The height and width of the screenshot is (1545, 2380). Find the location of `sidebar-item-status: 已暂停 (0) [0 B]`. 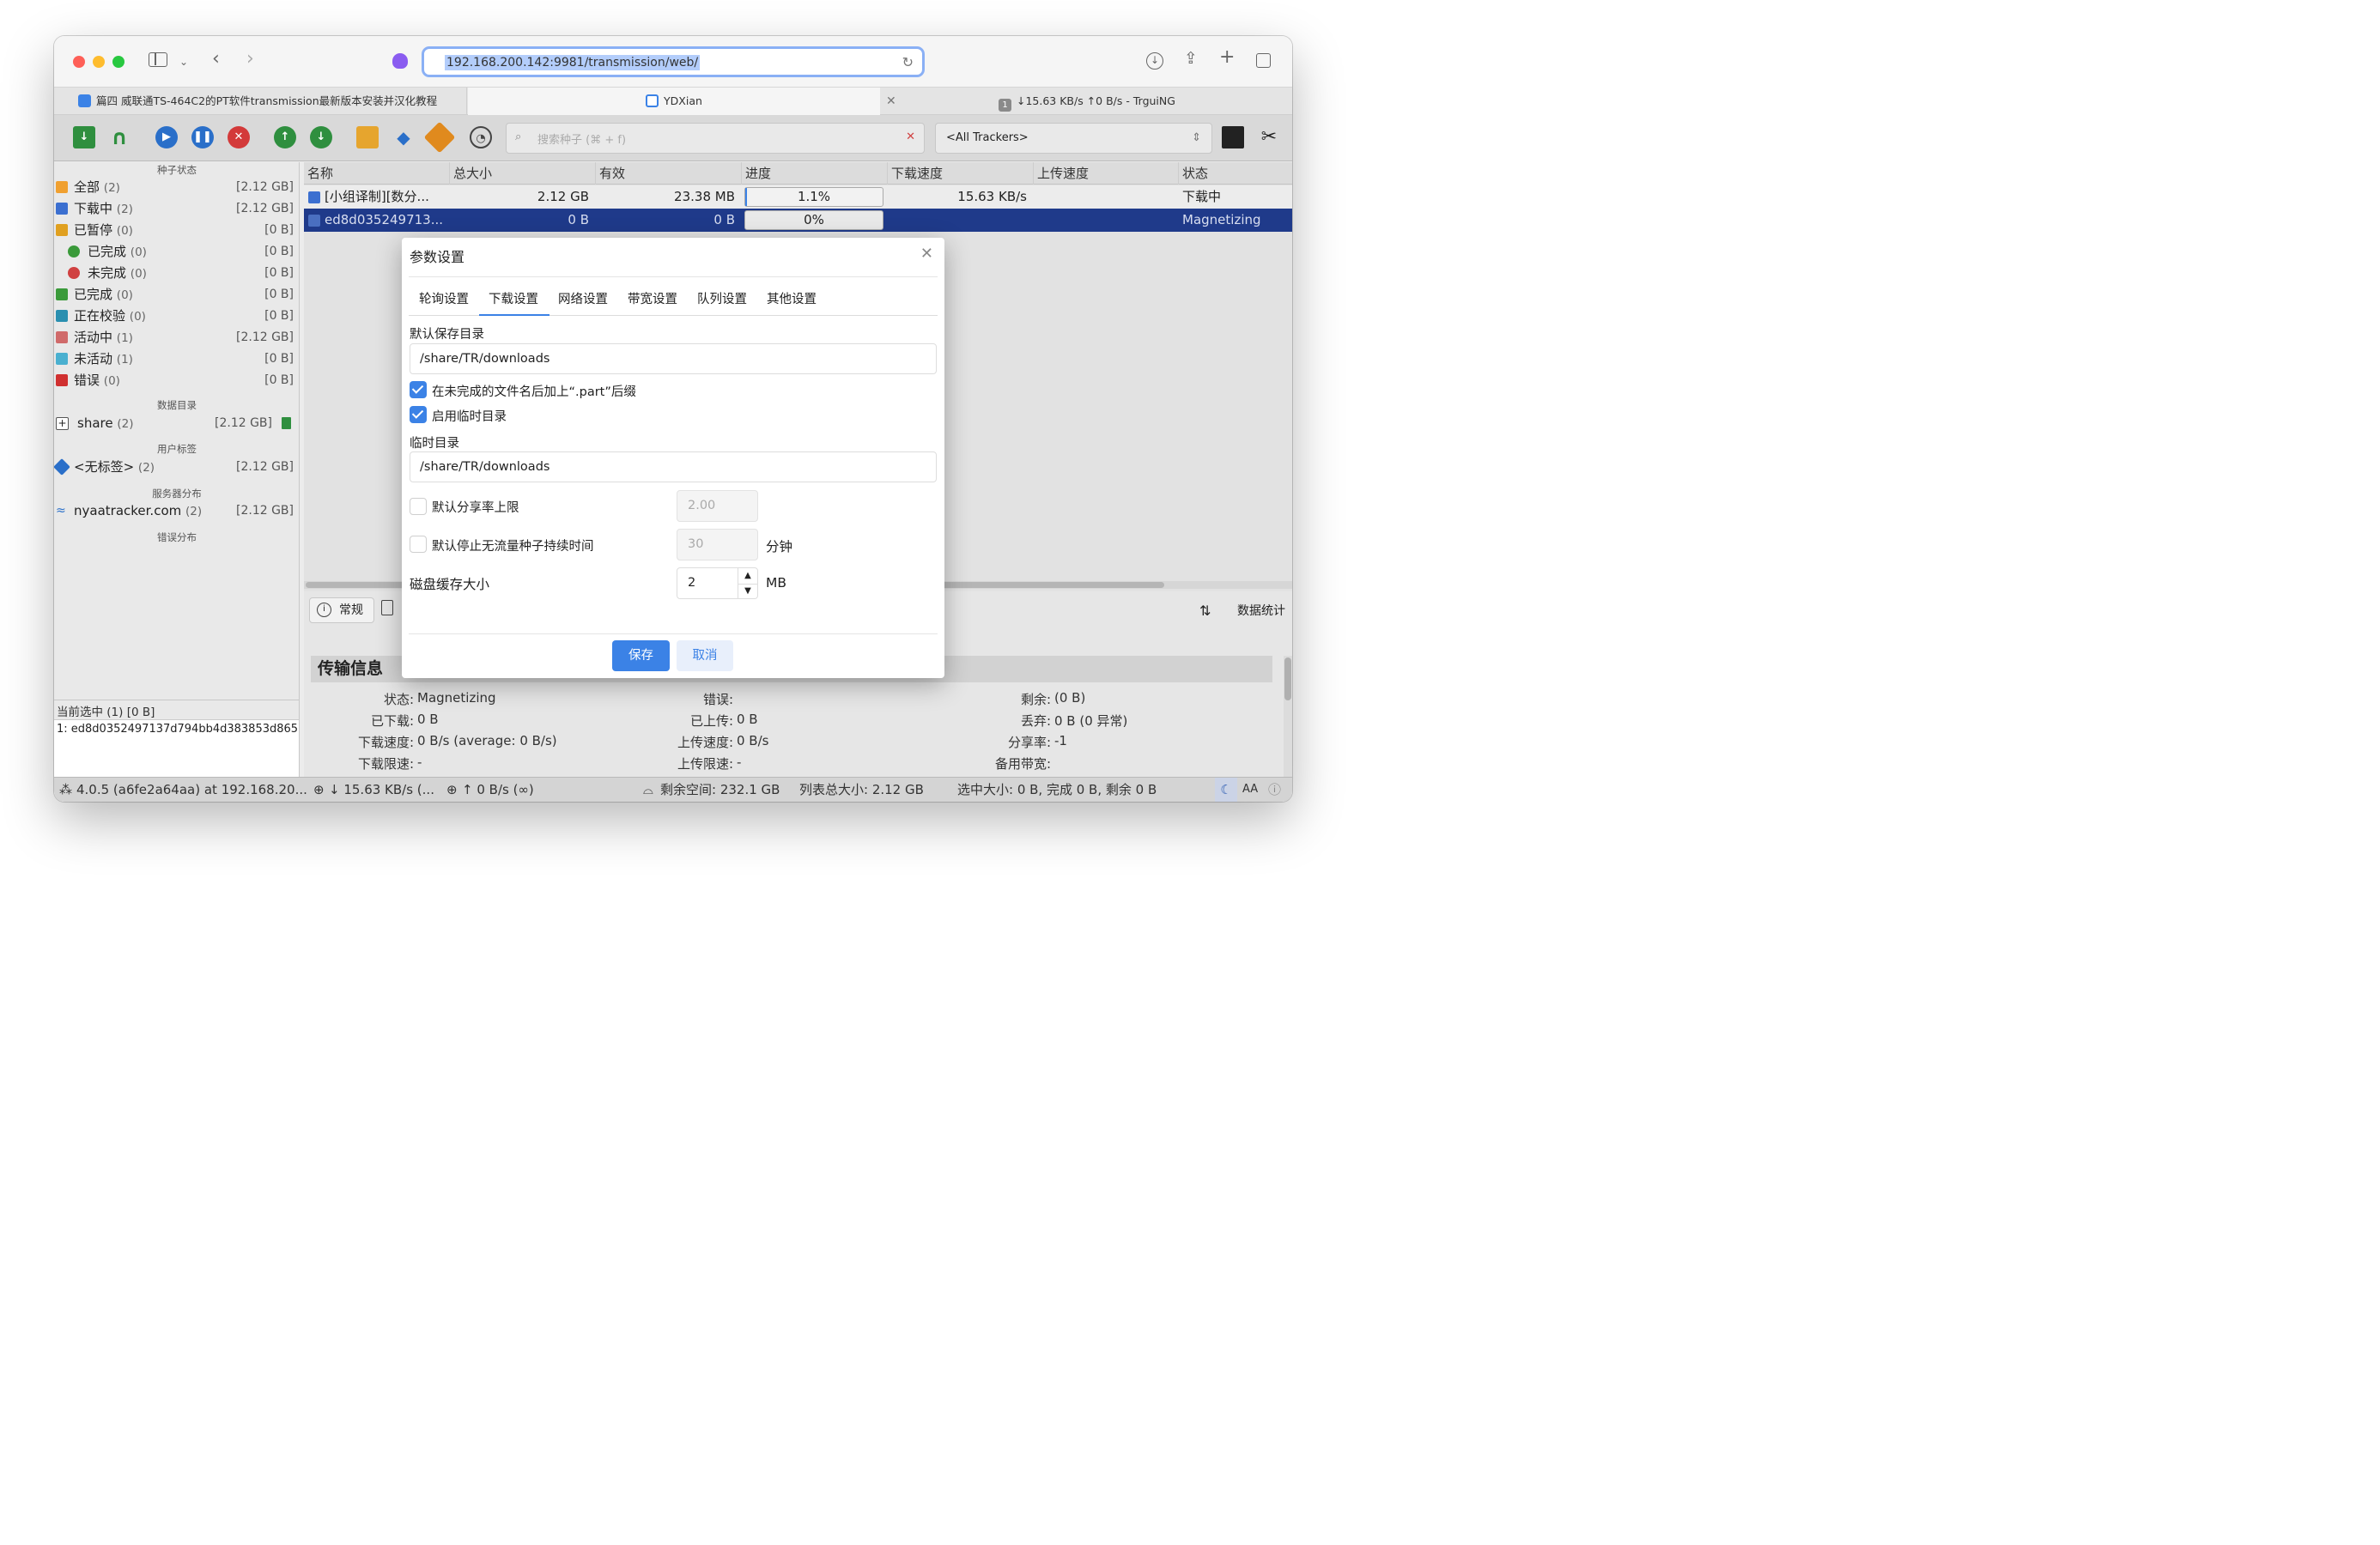

sidebar-item-status: 已暂停 (0) [0 B] is located at coordinates (175, 230).